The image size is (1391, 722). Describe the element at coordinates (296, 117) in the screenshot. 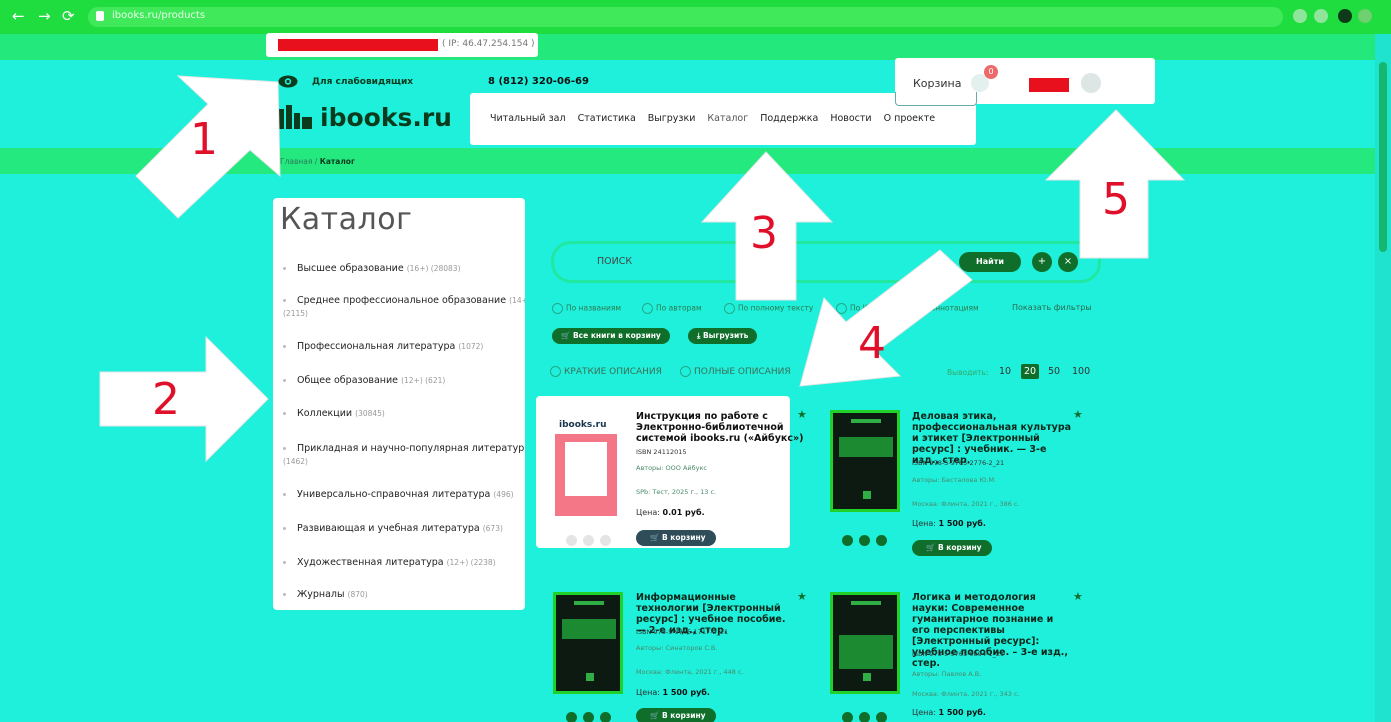

I see `logo-books-icon` at that location.